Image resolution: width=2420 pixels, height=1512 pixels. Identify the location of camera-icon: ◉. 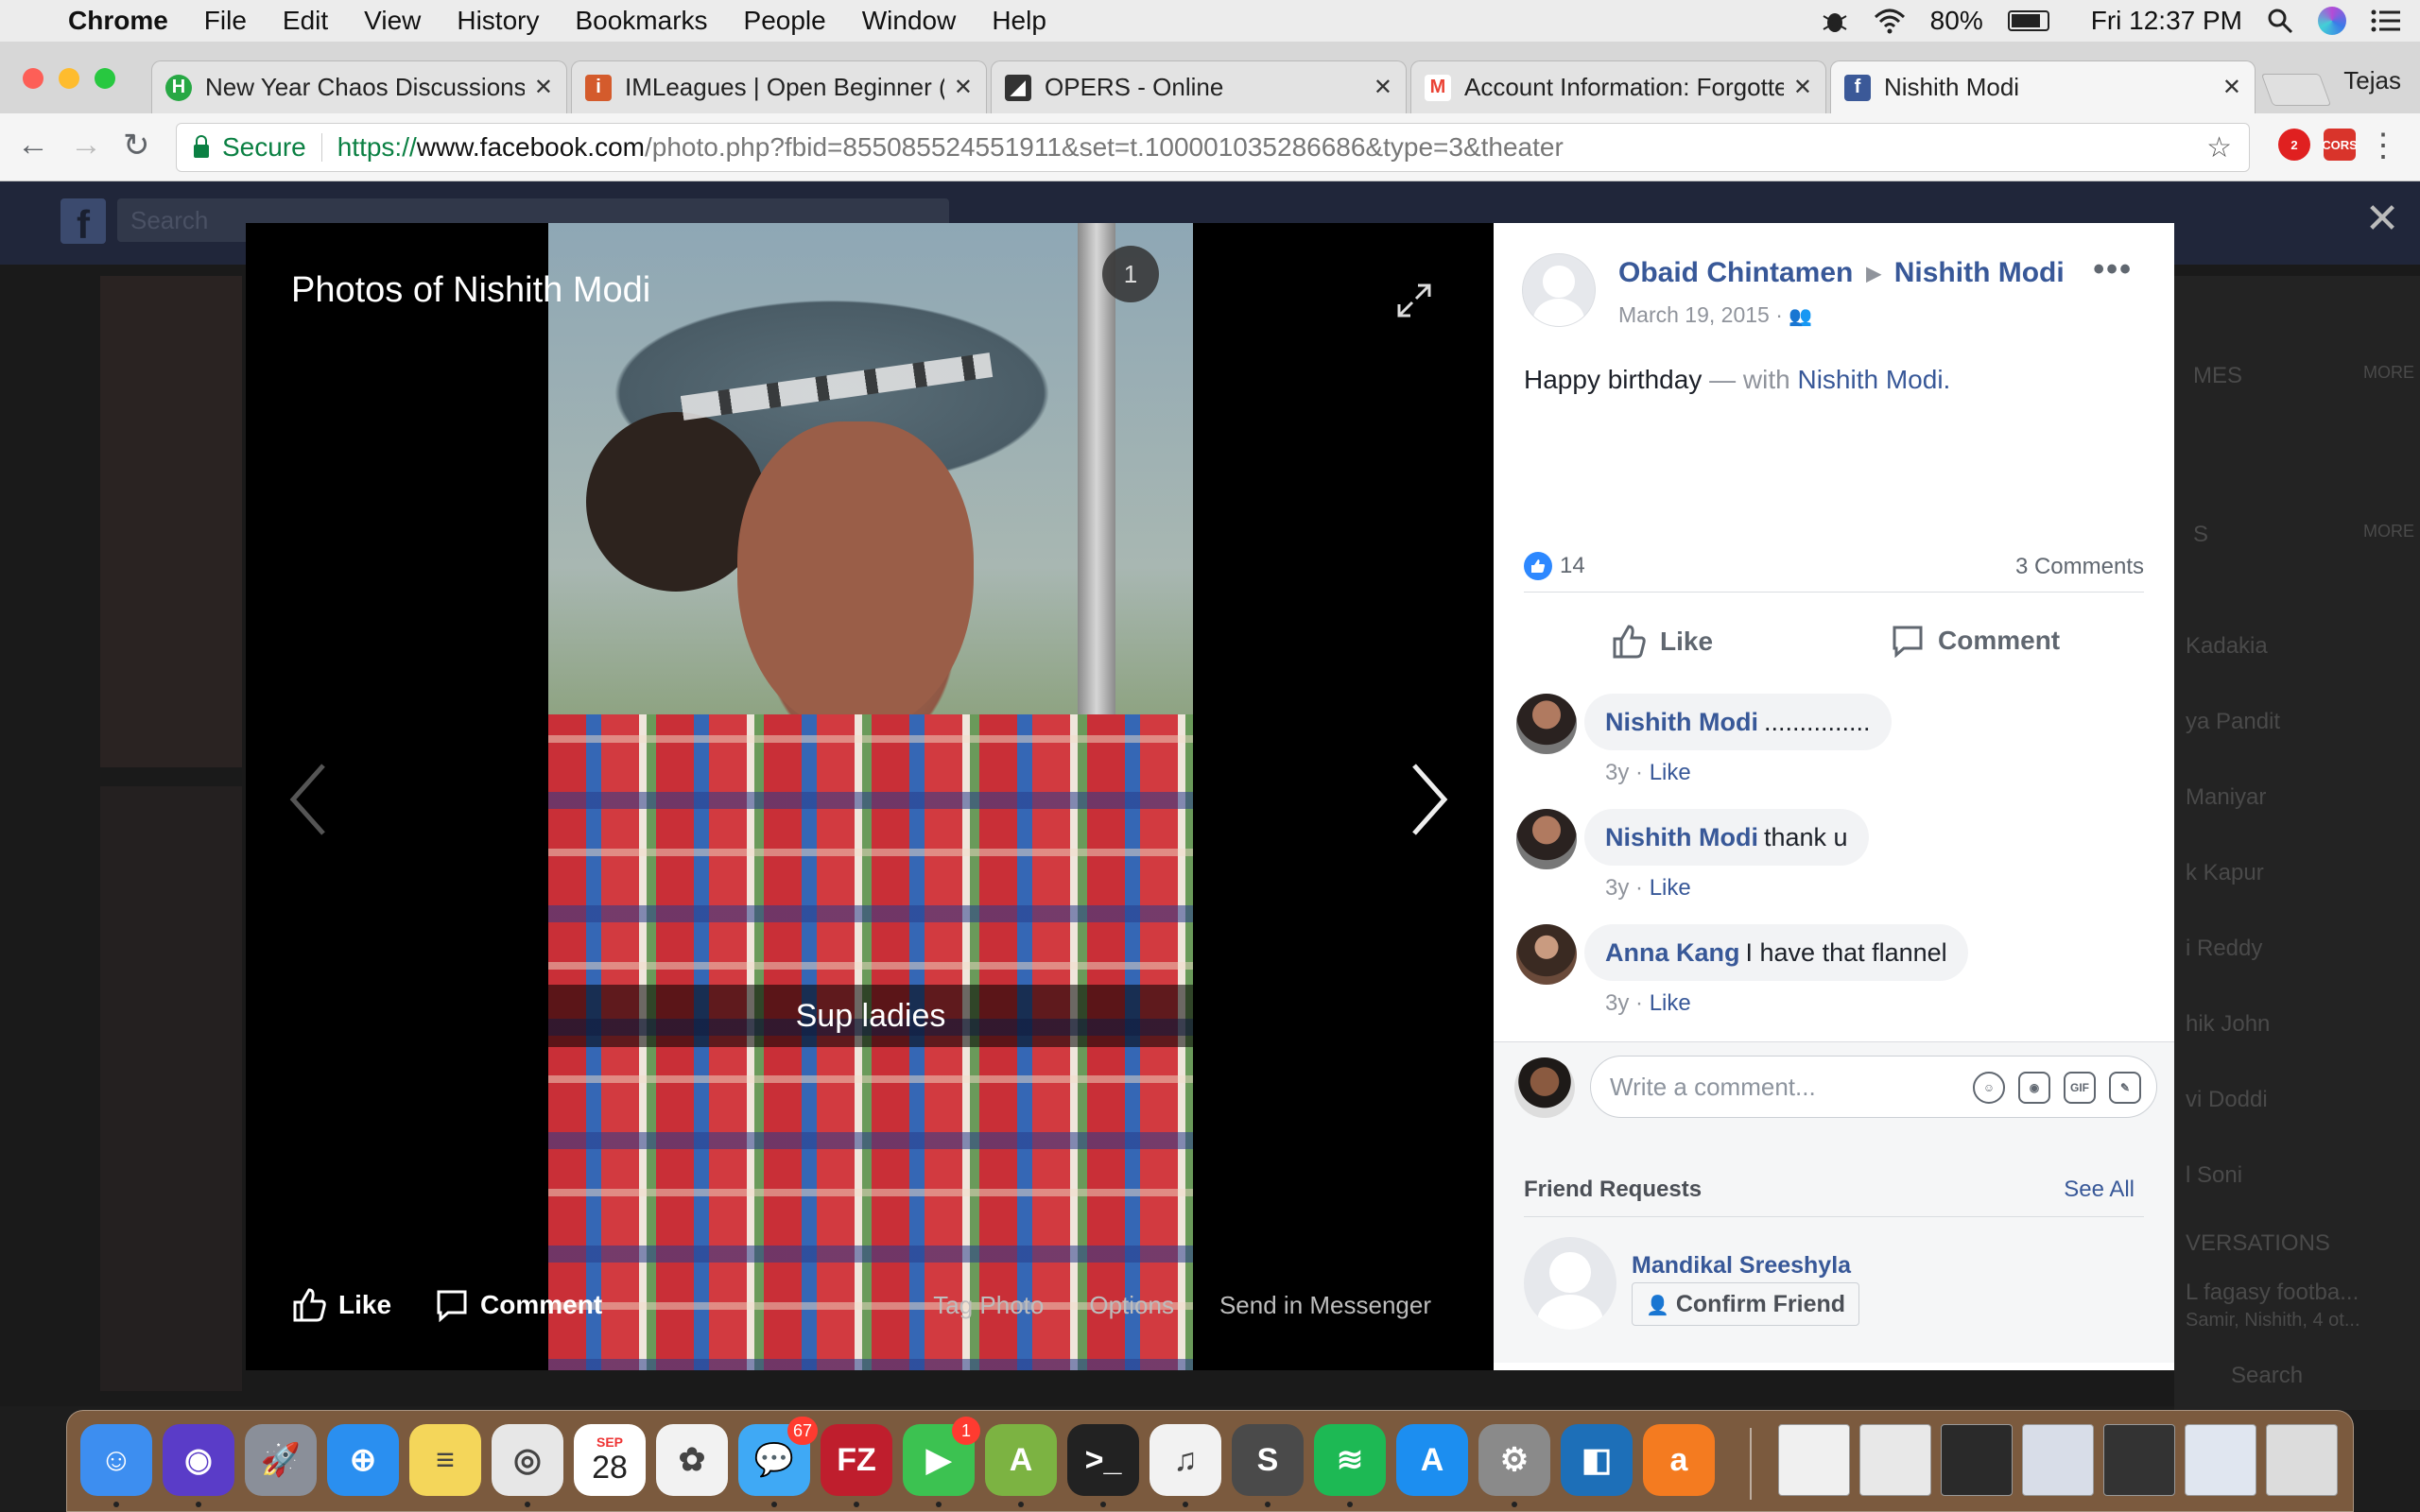
(2034, 1088).